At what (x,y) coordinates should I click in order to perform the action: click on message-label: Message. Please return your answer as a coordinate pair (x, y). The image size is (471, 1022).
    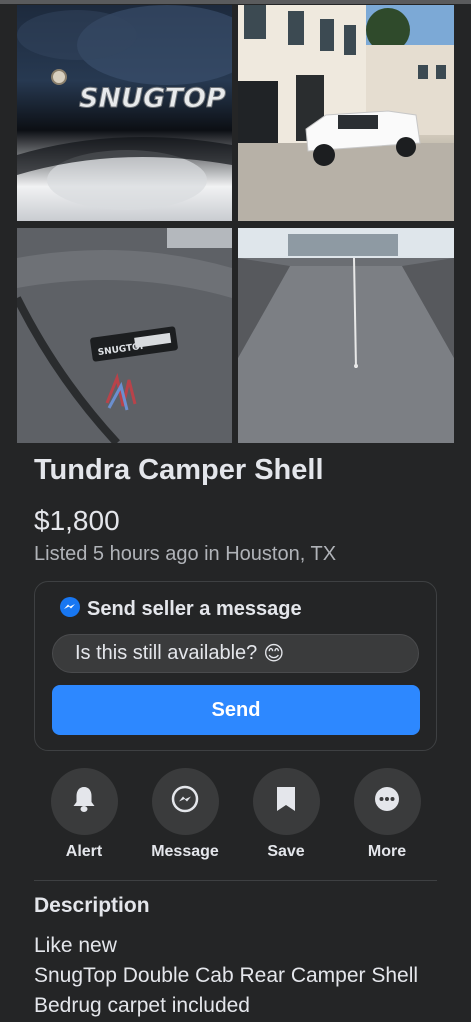
    Looking at the image, I should click on (185, 851).